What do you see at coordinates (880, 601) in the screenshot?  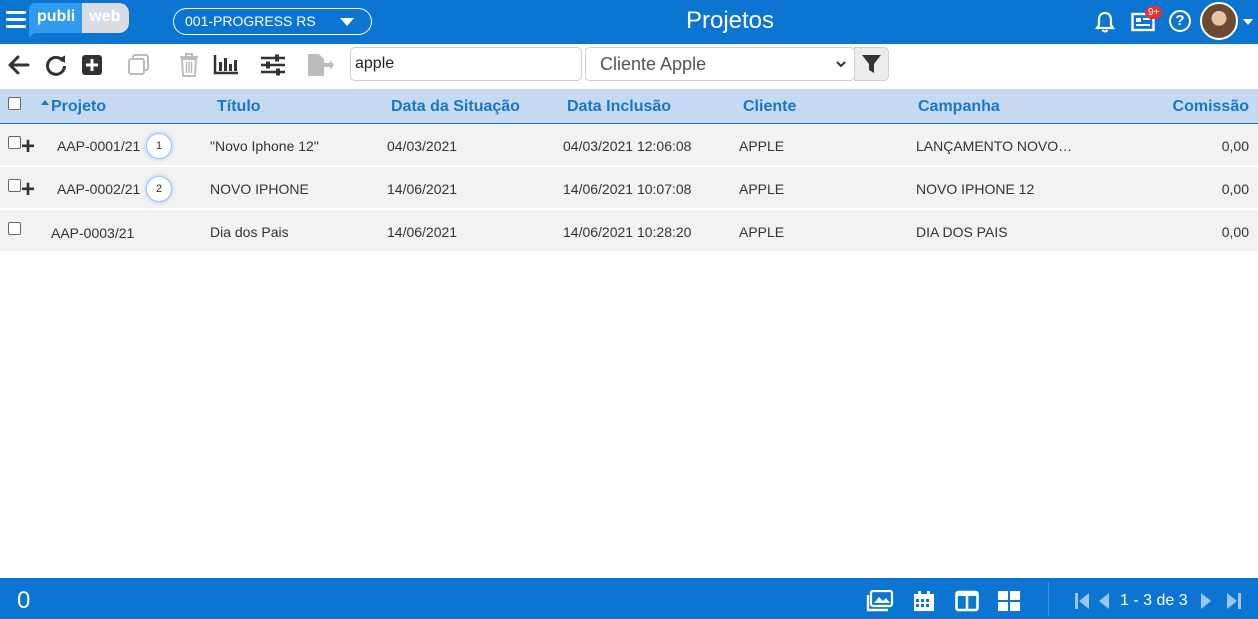 I see `image-gallery-icon` at bounding box center [880, 601].